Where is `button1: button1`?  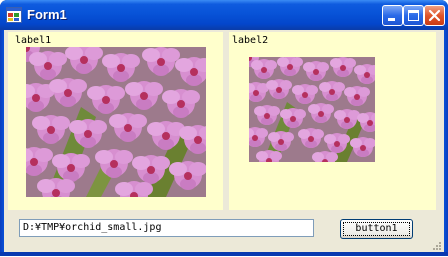
button1: button1 is located at coordinates (376, 229).